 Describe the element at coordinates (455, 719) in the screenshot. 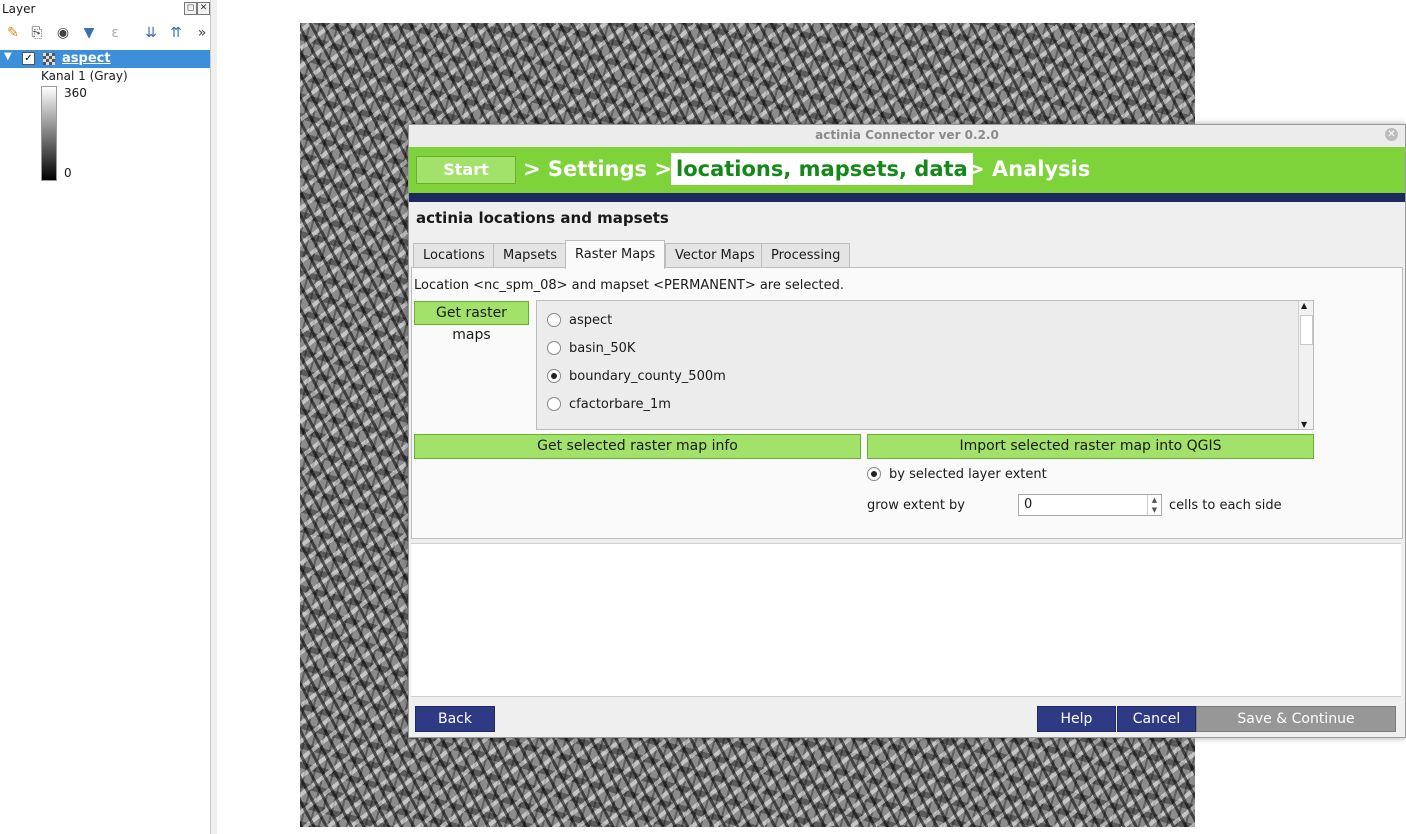

I see `back-button: Back` at that location.